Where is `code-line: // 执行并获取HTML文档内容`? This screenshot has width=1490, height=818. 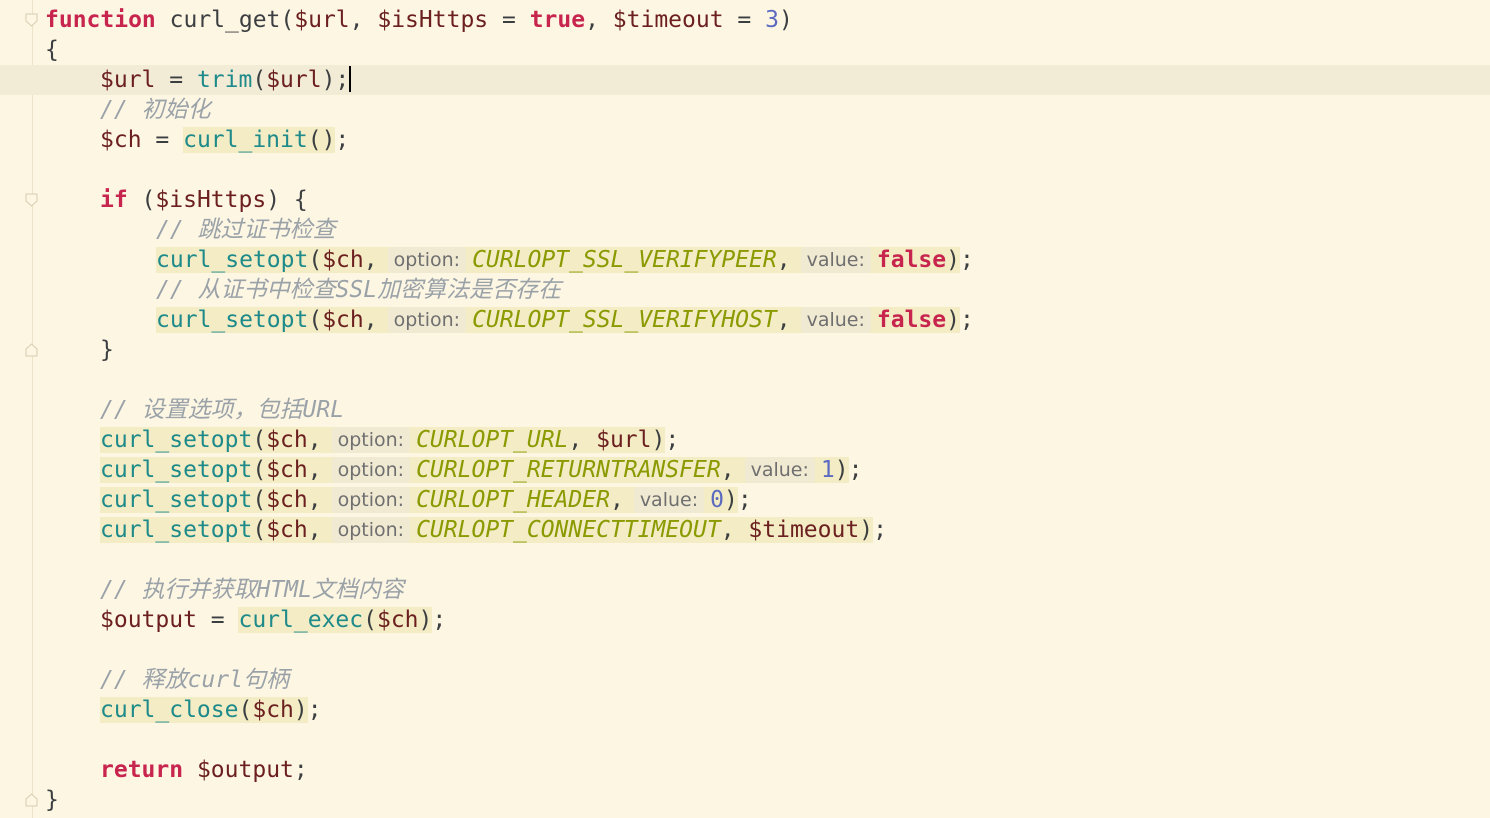
code-line: // 执行并获取HTML文档内容 is located at coordinates (745, 590).